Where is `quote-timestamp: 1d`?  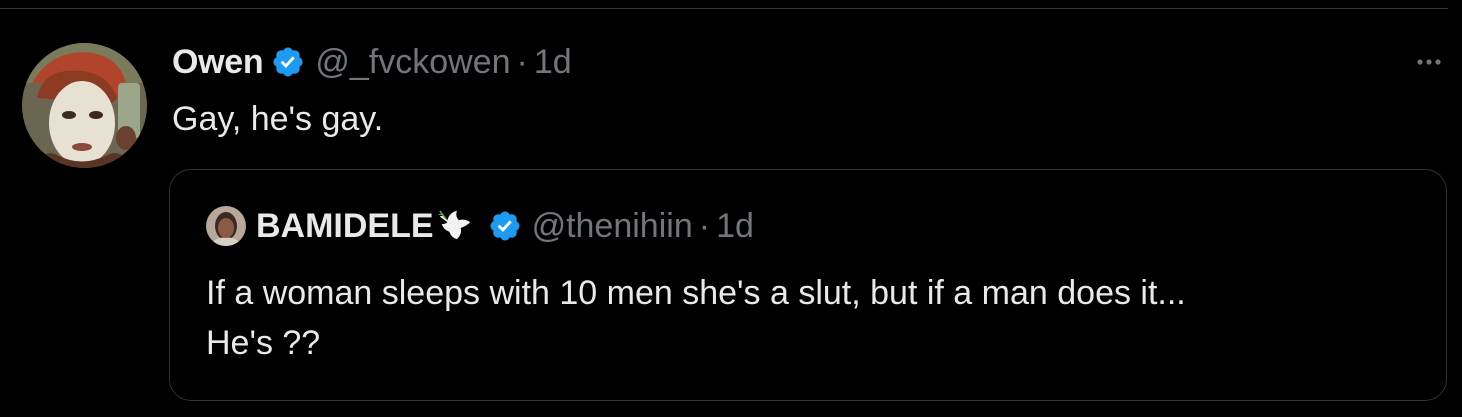 quote-timestamp: 1d is located at coordinates (735, 226).